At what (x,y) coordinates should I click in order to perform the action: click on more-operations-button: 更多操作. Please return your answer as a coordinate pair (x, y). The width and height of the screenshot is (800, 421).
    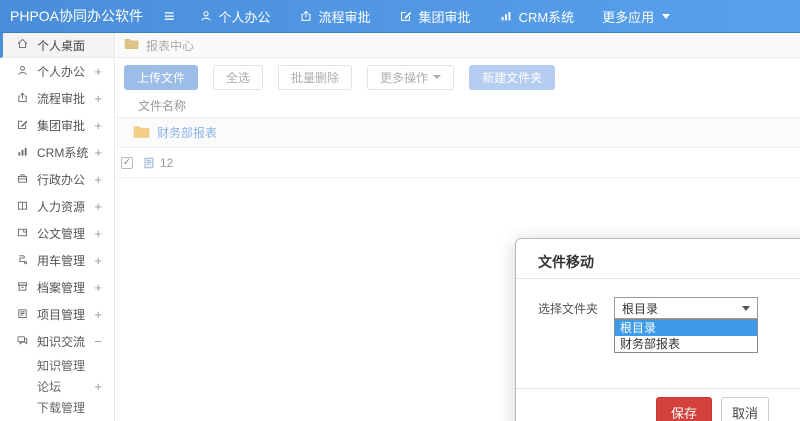
    Looking at the image, I should click on (411, 77).